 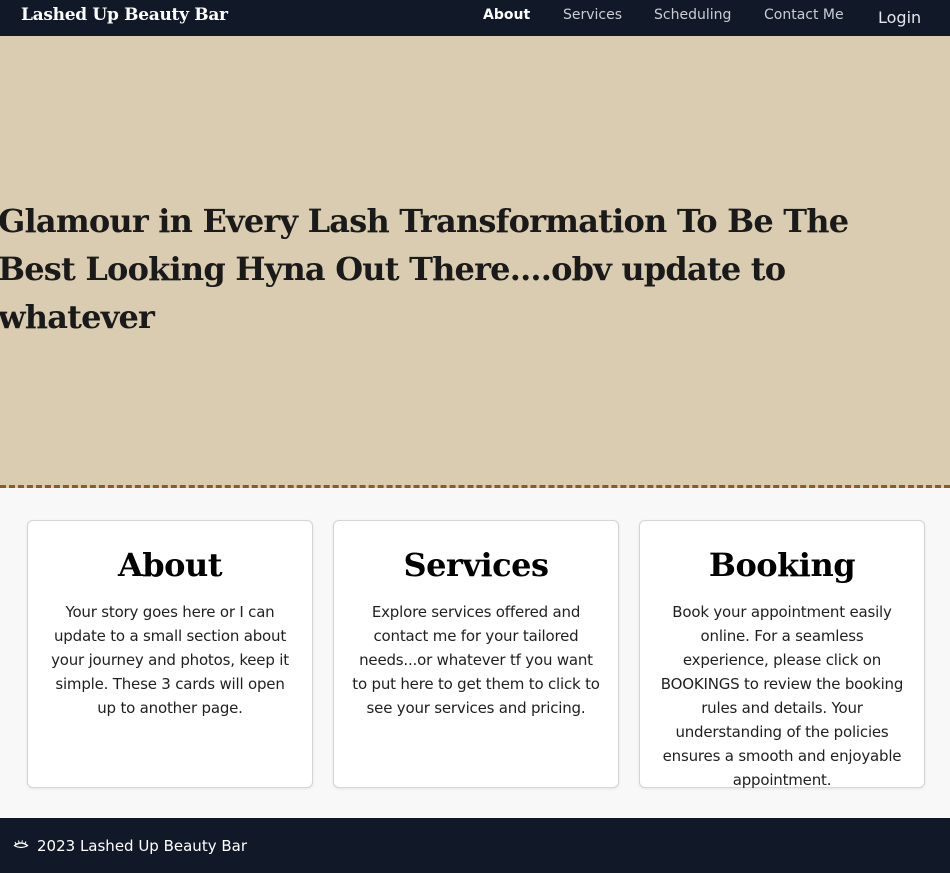 What do you see at coordinates (475, 845) in the screenshot?
I see `page-footer: 2023 Lashed Up Beauty Bar` at bounding box center [475, 845].